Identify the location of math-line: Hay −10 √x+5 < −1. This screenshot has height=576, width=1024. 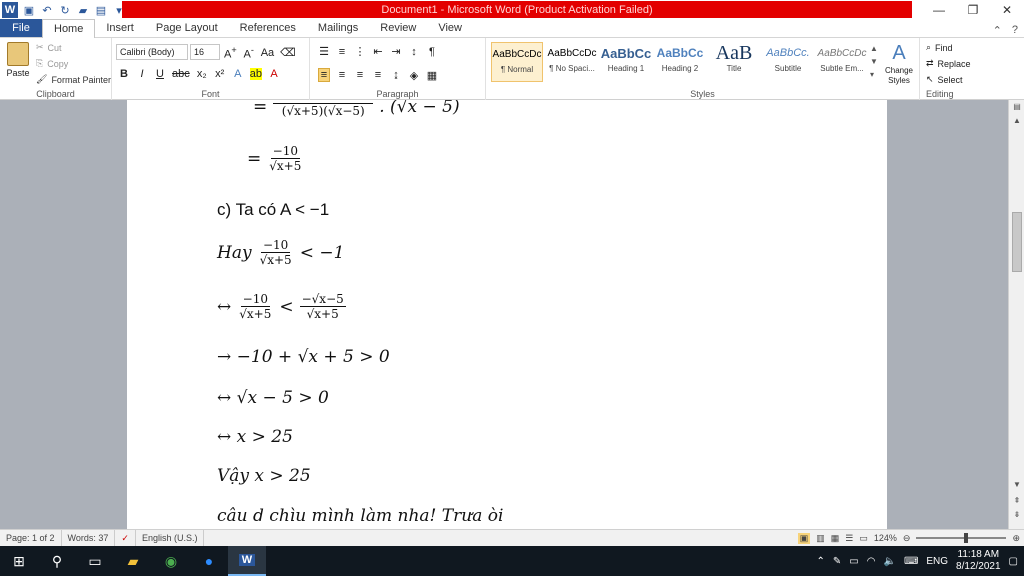
(280, 252).